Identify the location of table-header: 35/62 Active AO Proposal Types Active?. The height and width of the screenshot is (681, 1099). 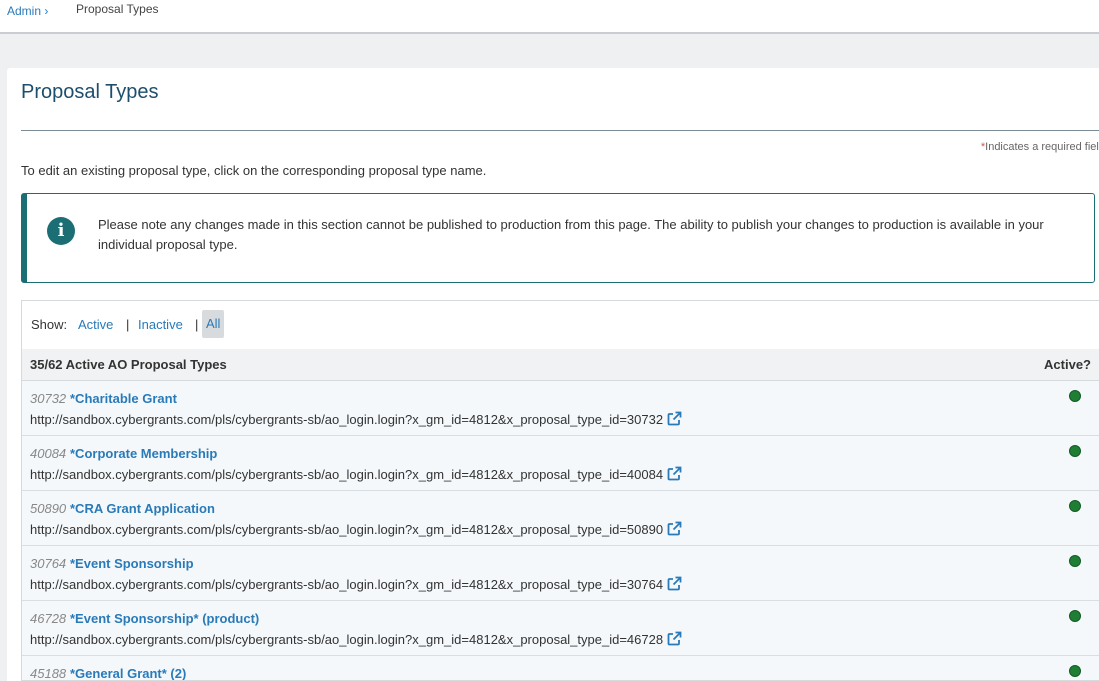
(560, 365).